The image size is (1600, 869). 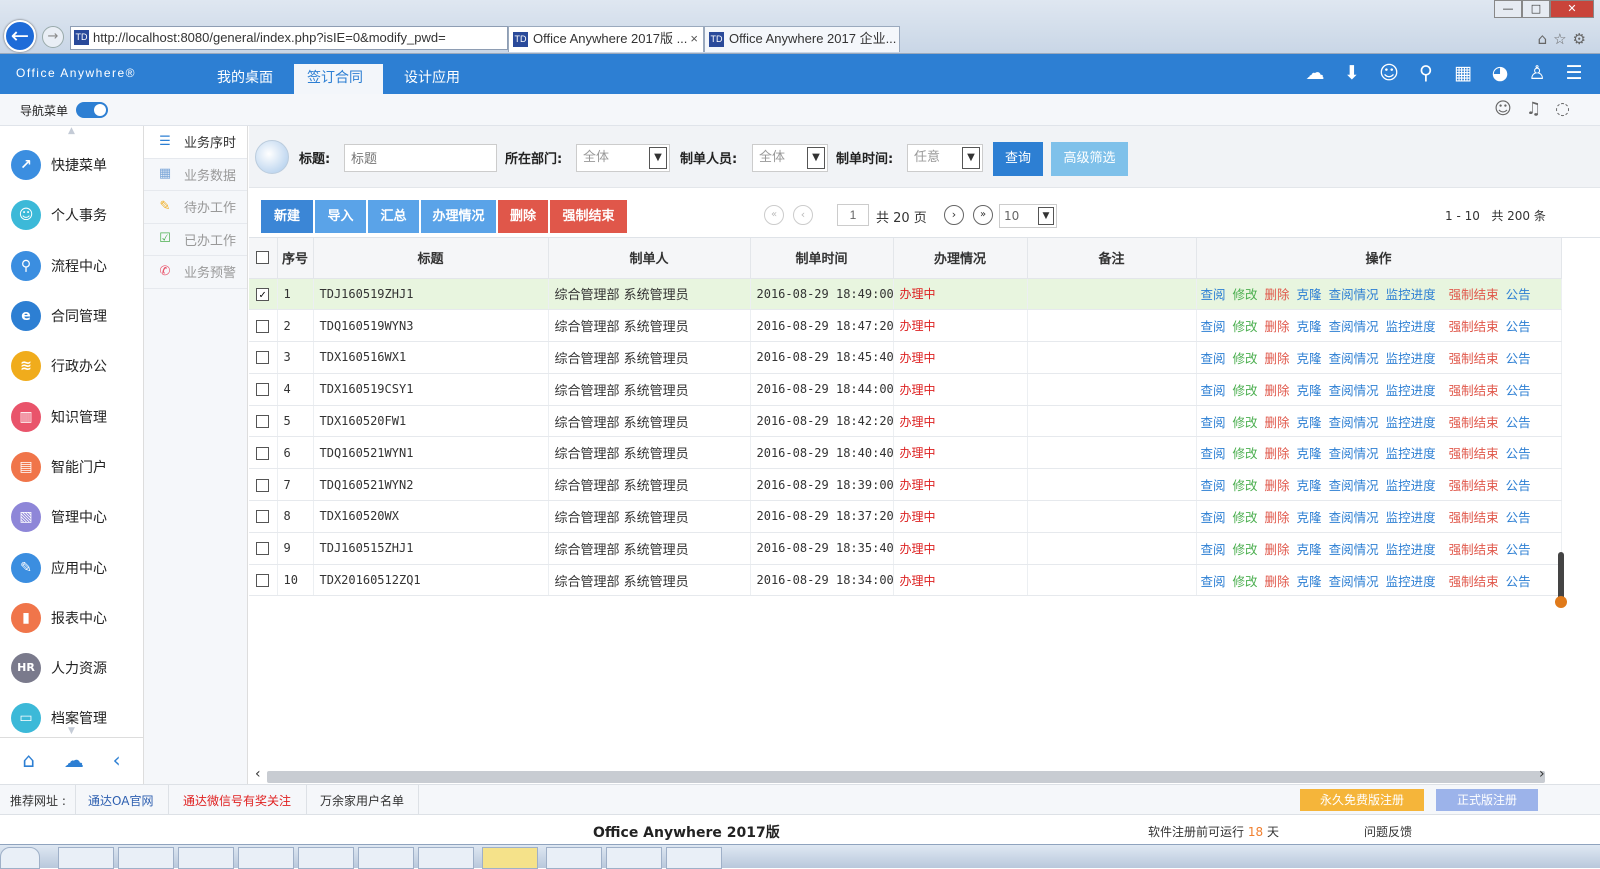 What do you see at coordinates (71, 133) in the screenshot?
I see `sidebar-scroll-up-icon: ▲` at bounding box center [71, 133].